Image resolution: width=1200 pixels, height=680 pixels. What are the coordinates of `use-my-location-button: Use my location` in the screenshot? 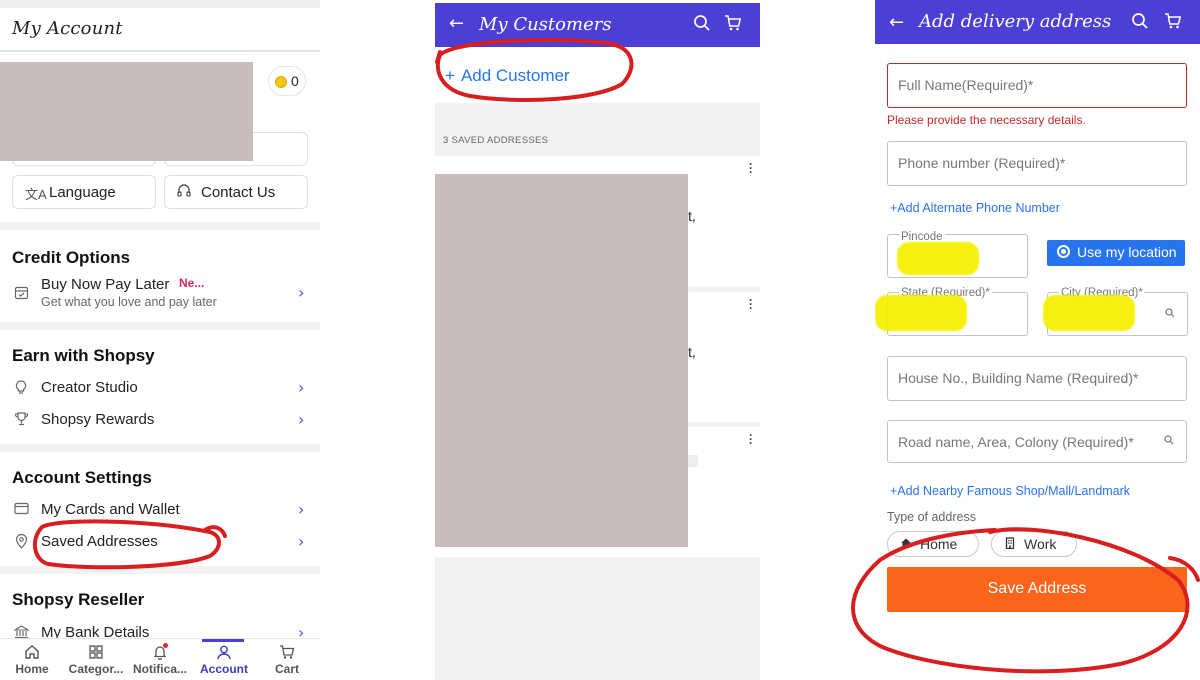 It's located at (1116, 253).